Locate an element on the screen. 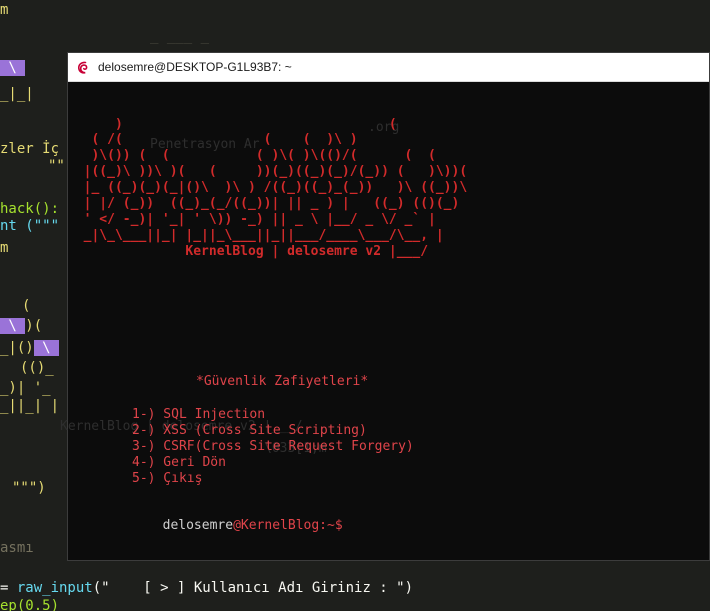 Image resolution: width=710 pixels, height=611 pixels. menu-item-exit: 5-) Çıkış is located at coordinates (167, 478).